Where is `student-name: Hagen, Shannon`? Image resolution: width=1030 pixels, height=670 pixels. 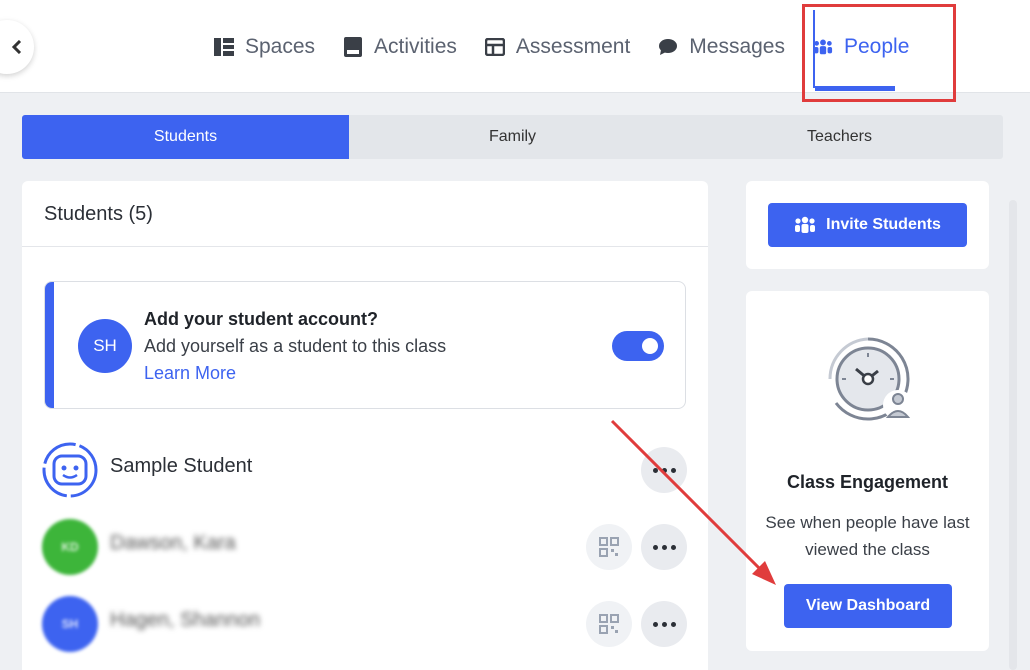
student-name: Hagen, Shannon is located at coordinates (185, 620).